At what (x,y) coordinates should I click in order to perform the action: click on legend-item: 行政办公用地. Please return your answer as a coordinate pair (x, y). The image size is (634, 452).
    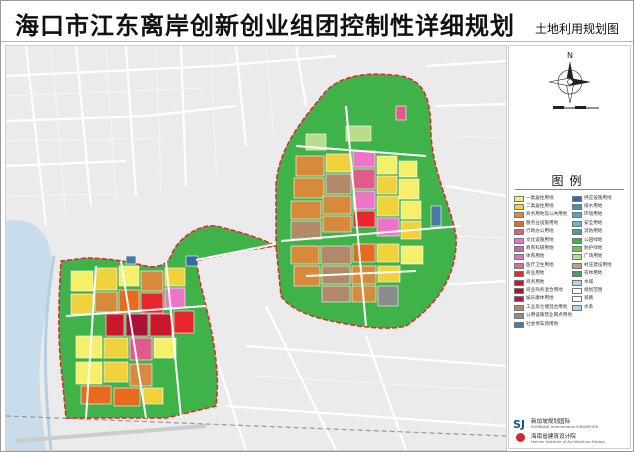
    Looking at the image, I should click on (534, 232).